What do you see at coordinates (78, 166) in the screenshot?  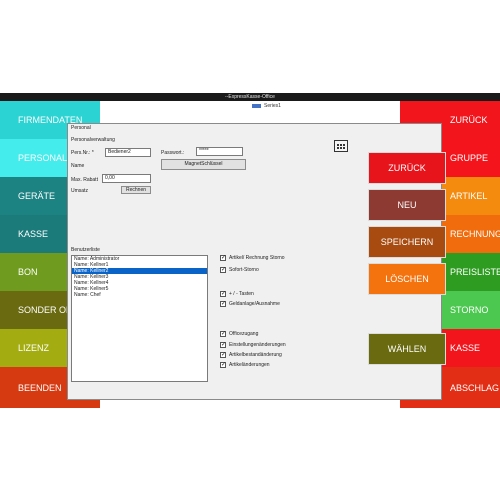 I see `name-label: Name` at bounding box center [78, 166].